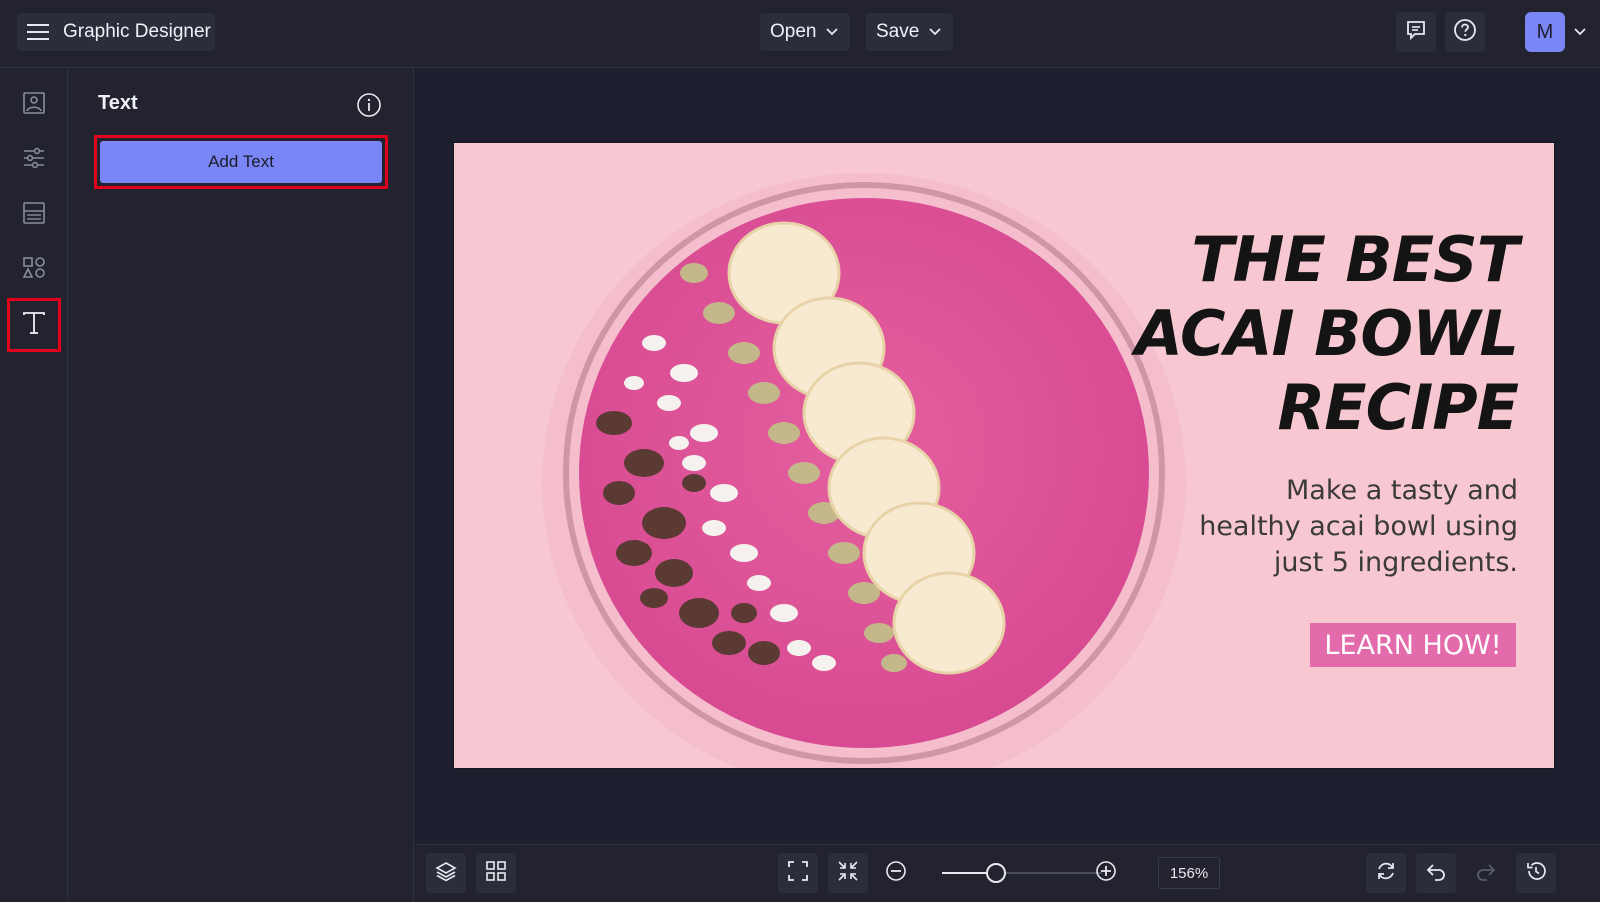 This screenshot has height=902, width=1600. I want to click on zoom-in-icon, so click(1106, 873).